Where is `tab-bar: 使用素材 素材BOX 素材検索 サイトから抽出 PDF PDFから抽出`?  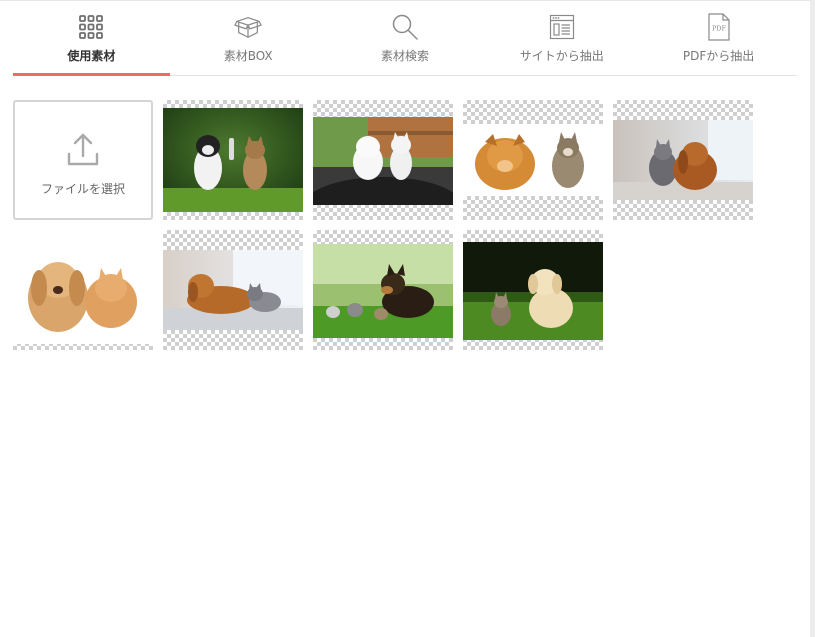 tab-bar: 使用素材 素材BOX 素材検索 サイトから抽出 PDF PDFから抽出 is located at coordinates (405, 38).